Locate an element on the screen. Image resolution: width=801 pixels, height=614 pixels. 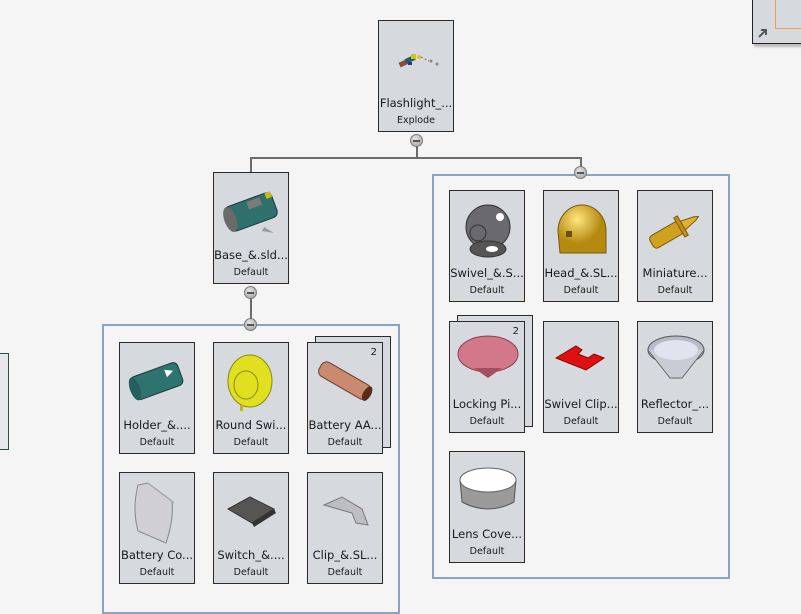
node-base-subassembly: Base_&.sld... Default is located at coordinates (251, 228).